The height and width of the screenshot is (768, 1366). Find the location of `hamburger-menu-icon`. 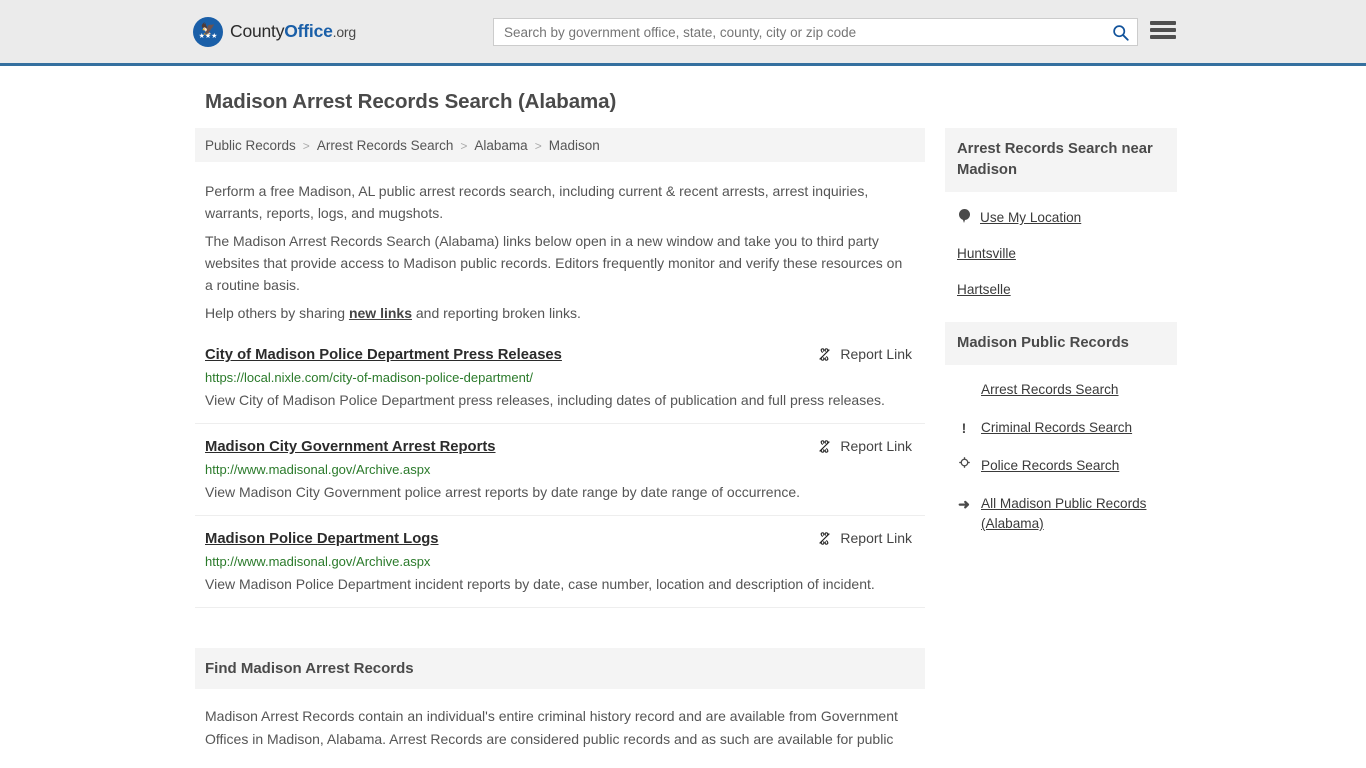

hamburger-menu-icon is located at coordinates (1163, 30).